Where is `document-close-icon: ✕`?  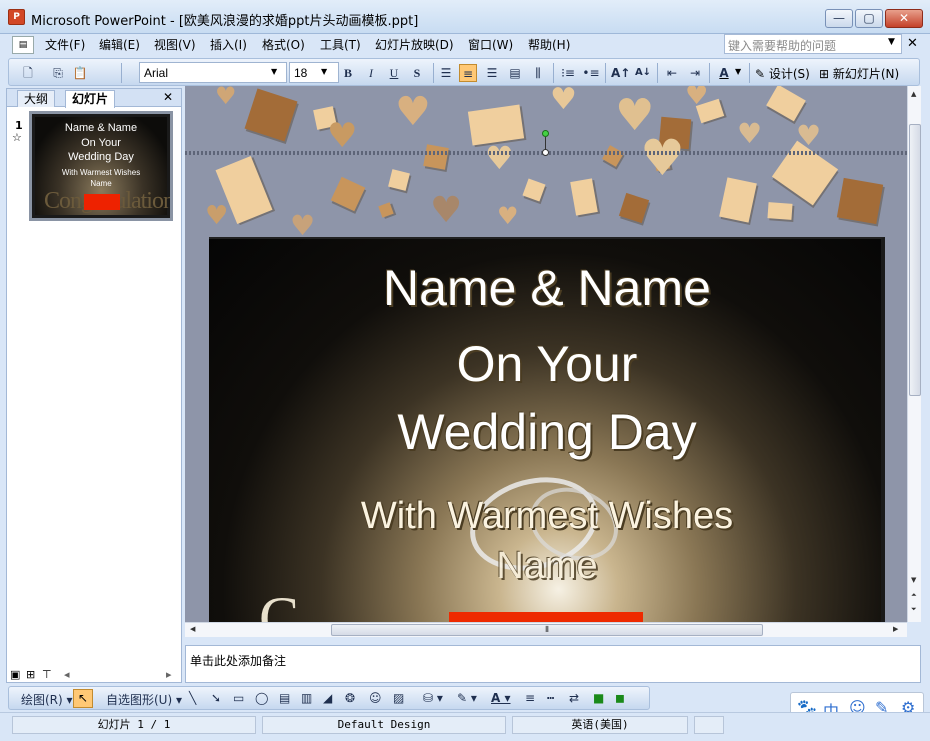
document-close-icon: ✕ is located at coordinates (912, 43).